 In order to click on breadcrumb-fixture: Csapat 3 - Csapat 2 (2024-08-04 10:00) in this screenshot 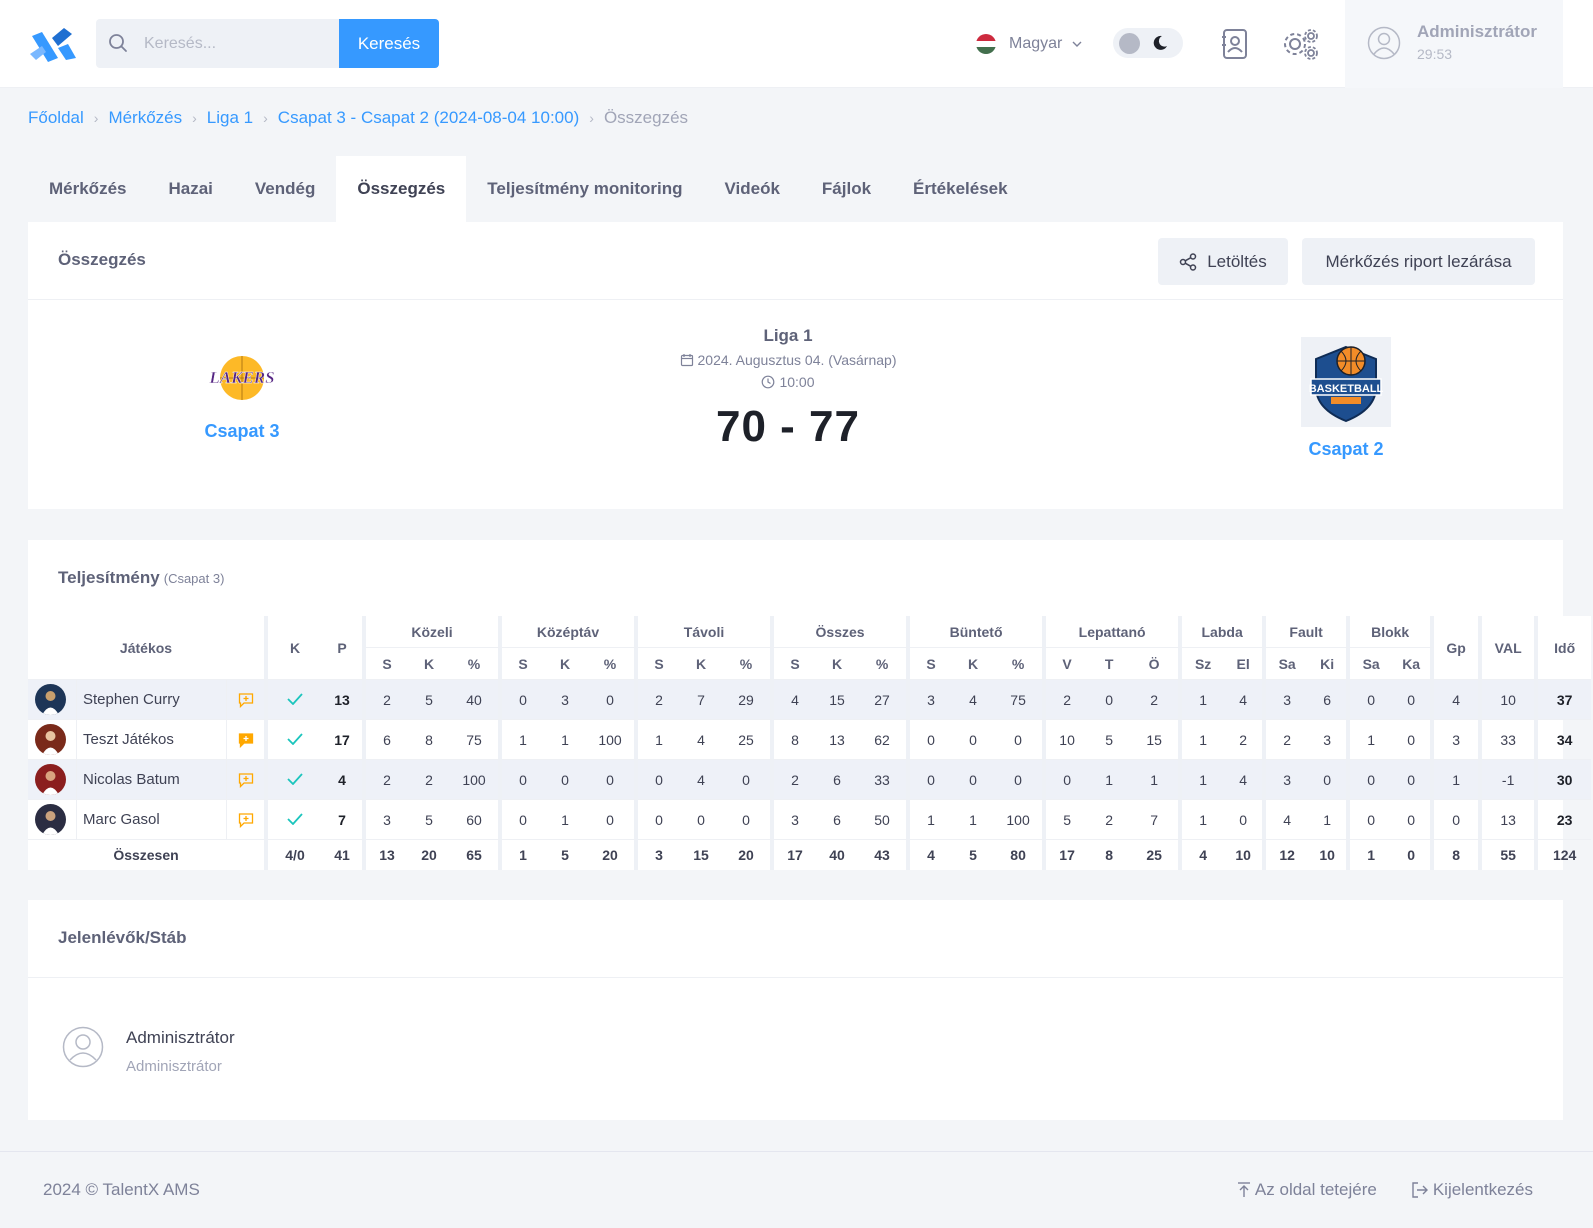, I will do `click(428, 118)`.